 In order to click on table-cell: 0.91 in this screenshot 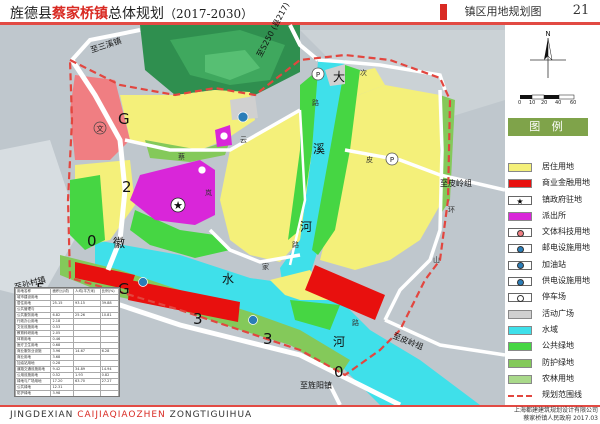, I will do `click(62, 397)`.